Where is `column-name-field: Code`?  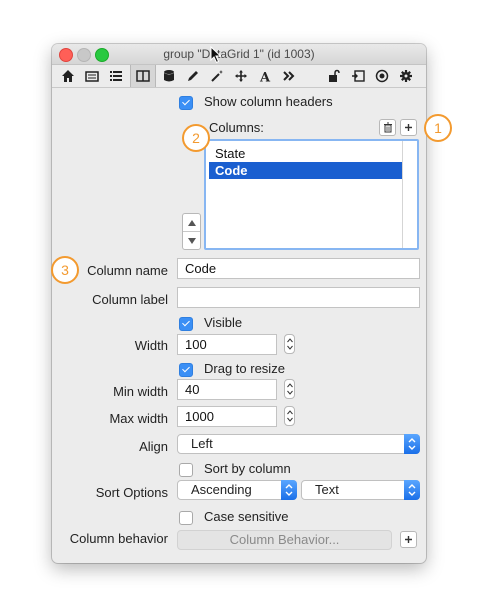 column-name-field: Code is located at coordinates (298, 268).